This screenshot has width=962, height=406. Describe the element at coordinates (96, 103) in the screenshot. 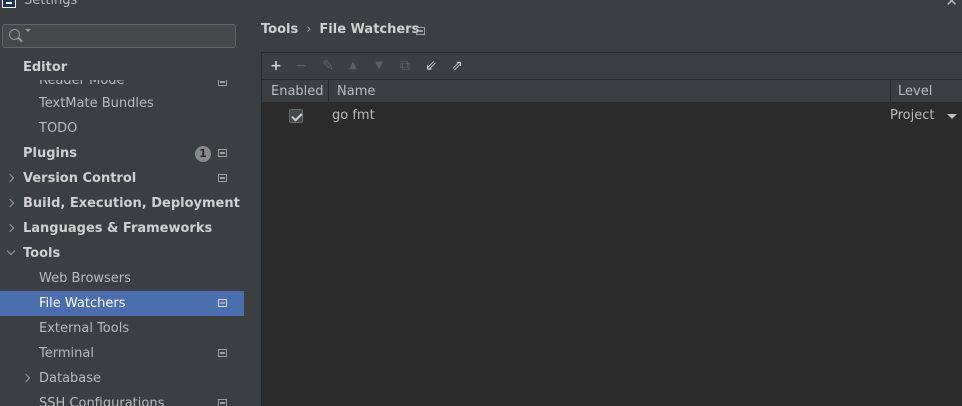

I see `sidebar-item-label: TextMate Bundles` at that location.